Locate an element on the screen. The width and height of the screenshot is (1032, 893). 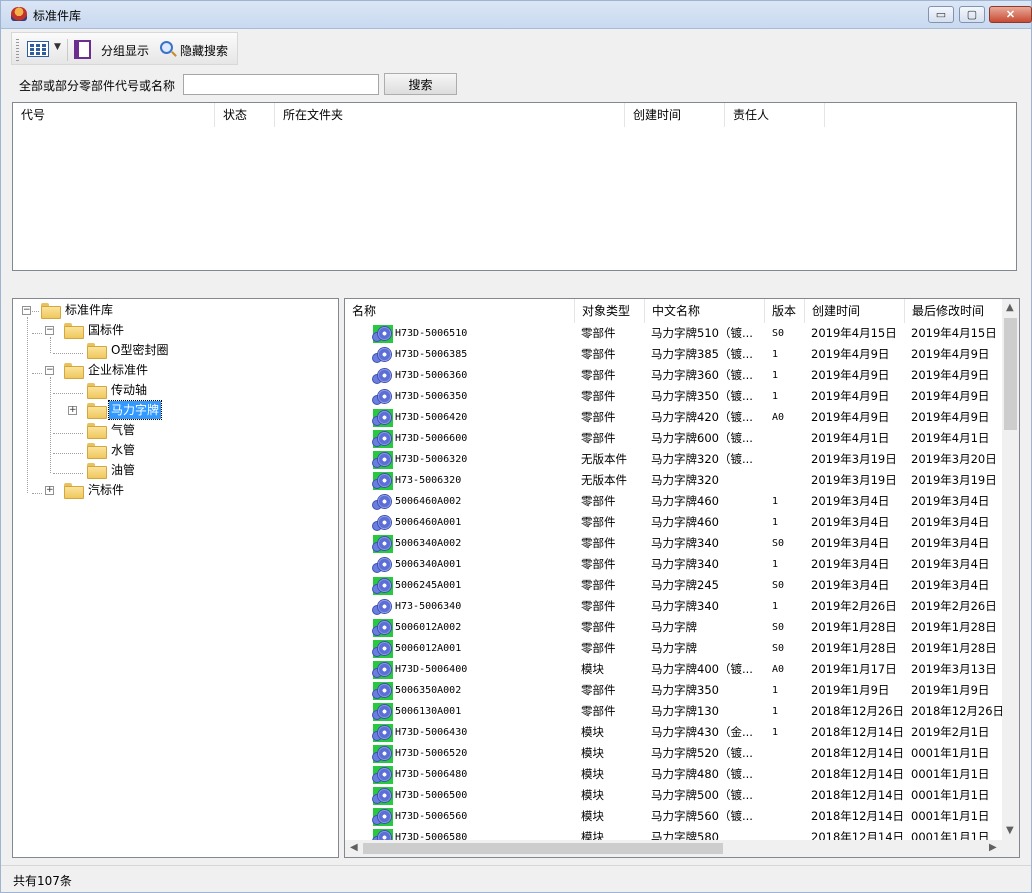
tree-item-label: 油管 is located at coordinates (123, 470).